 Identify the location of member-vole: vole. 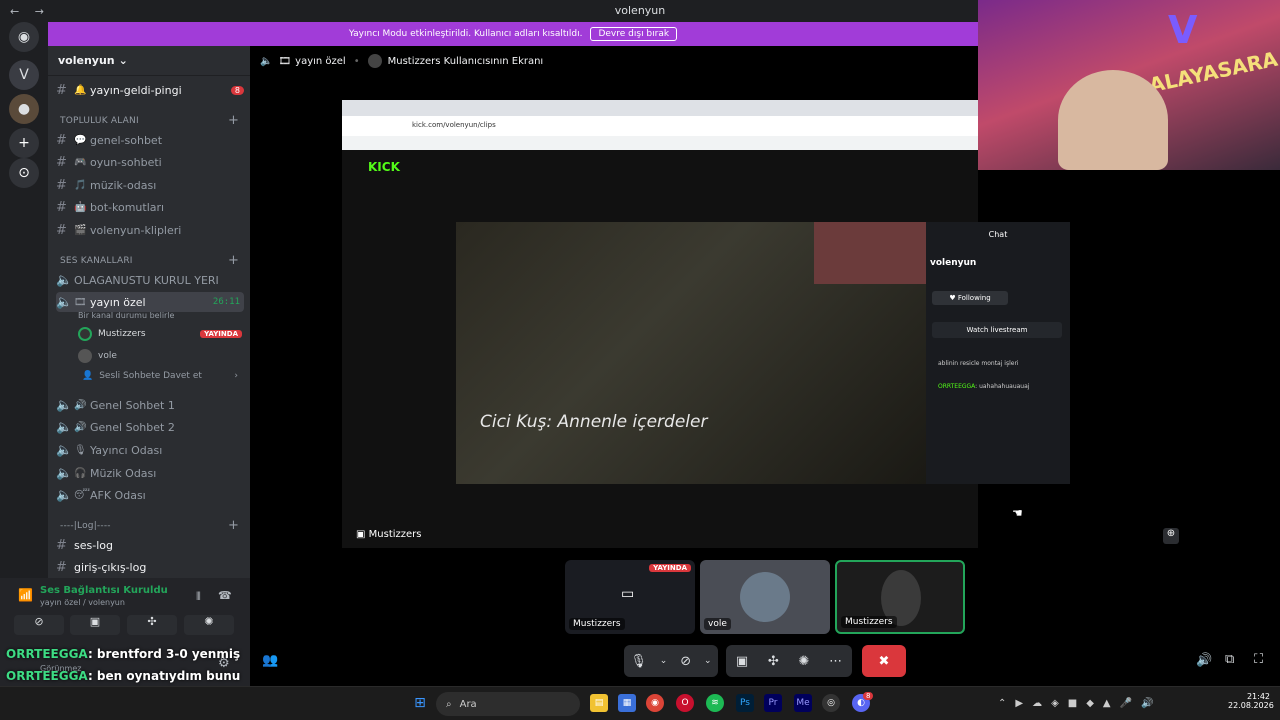
(97, 356).